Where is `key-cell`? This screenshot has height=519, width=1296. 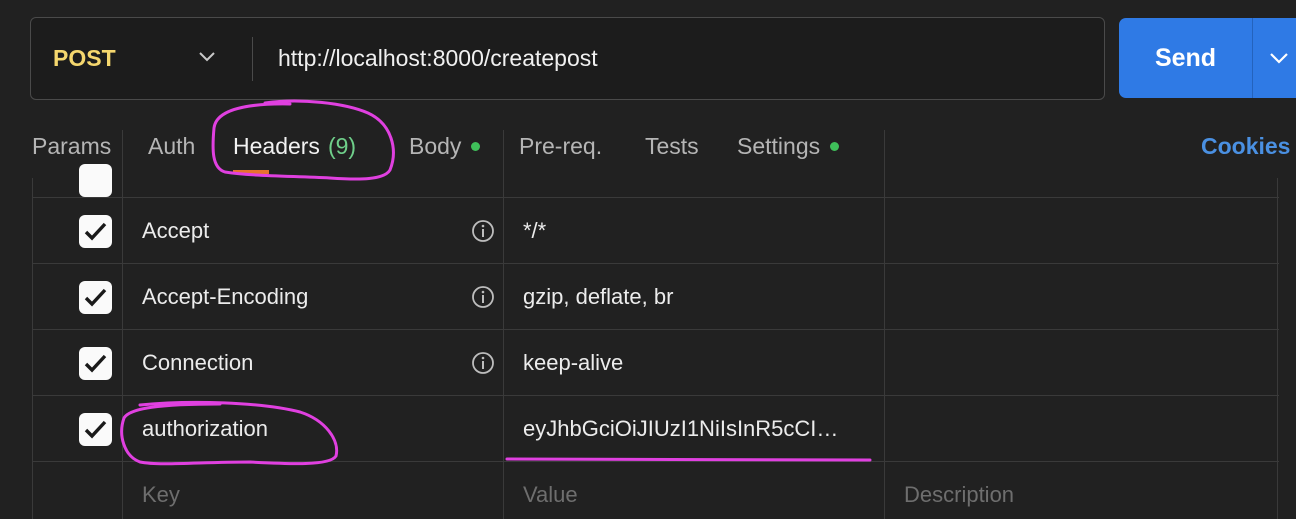 key-cell is located at coordinates (313, 163).